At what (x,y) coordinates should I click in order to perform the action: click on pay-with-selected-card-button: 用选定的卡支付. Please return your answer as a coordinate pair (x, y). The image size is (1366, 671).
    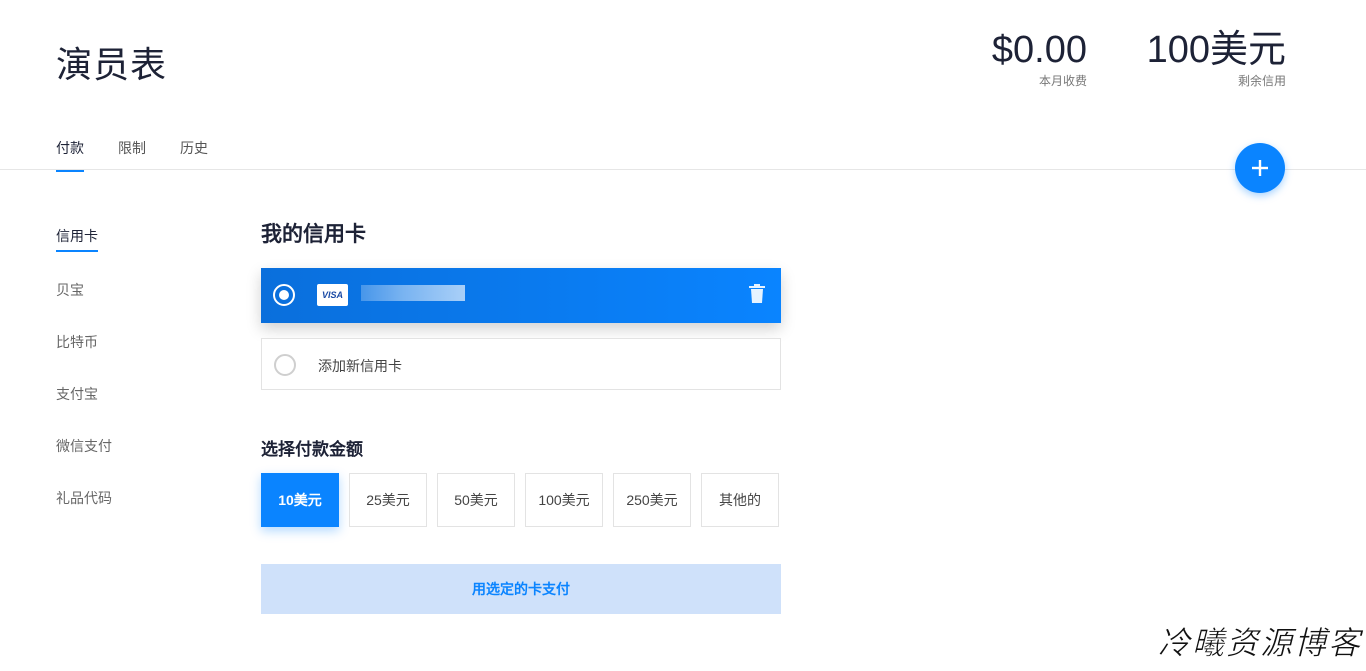
    Looking at the image, I should click on (521, 589).